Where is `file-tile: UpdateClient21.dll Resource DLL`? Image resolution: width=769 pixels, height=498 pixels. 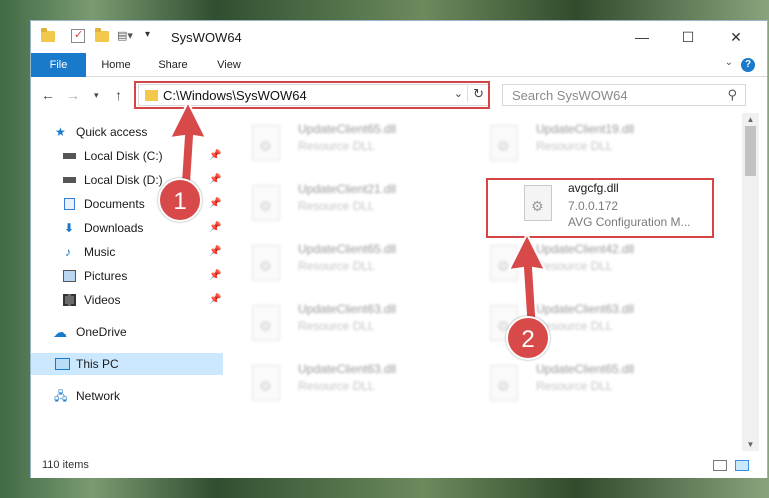 file-tile: UpdateClient21.dll Resource DLL is located at coordinates (338, 205).